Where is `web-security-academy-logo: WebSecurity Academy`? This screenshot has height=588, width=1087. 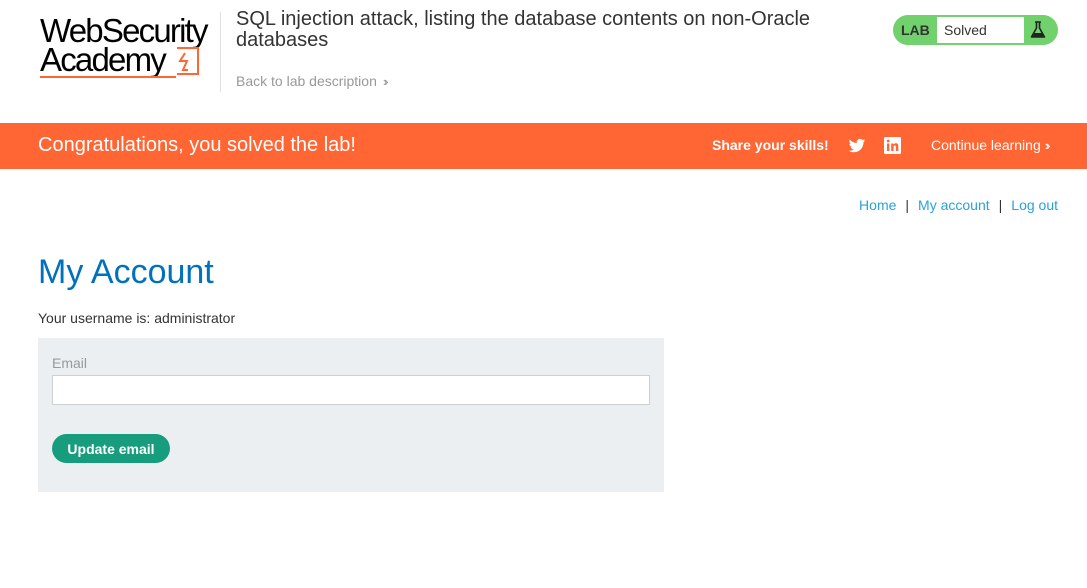 web-security-academy-logo: WebSecurity Academy is located at coordinates (129, 46).